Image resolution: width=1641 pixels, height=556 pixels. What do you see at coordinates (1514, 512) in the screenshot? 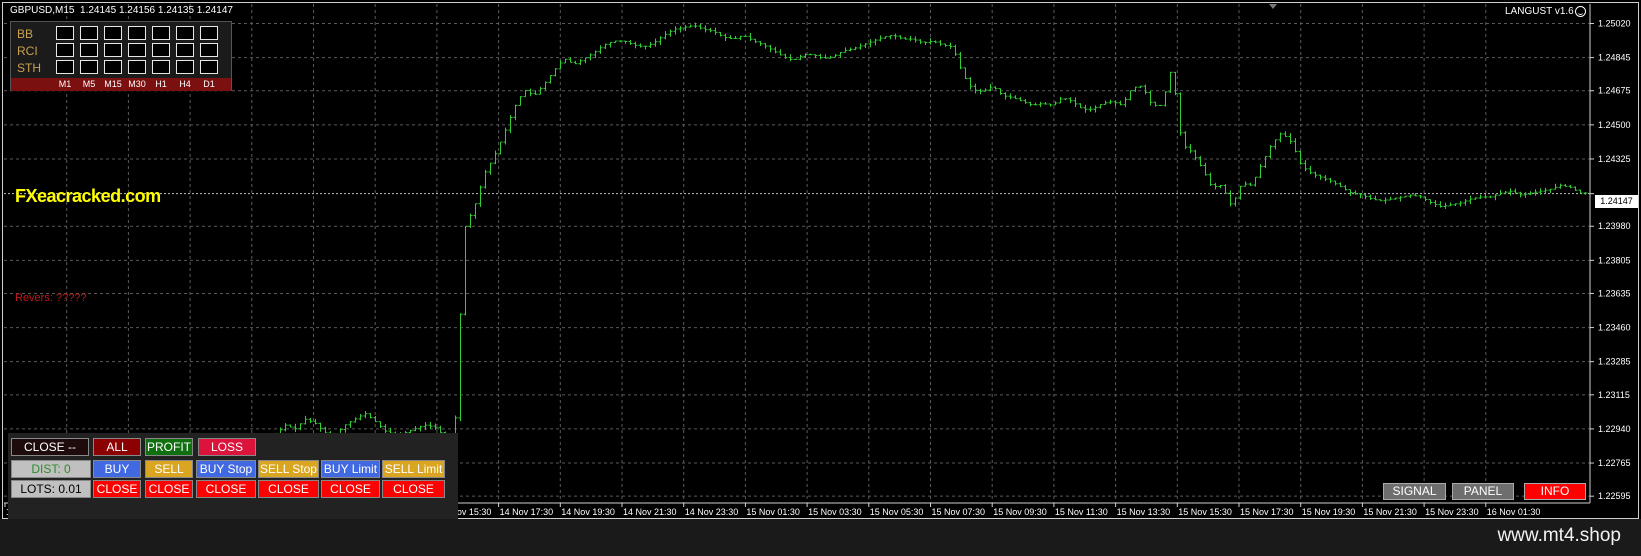
I see `time-axis-label: 16 Nov 01:30` at bounding box center [1514, 512].